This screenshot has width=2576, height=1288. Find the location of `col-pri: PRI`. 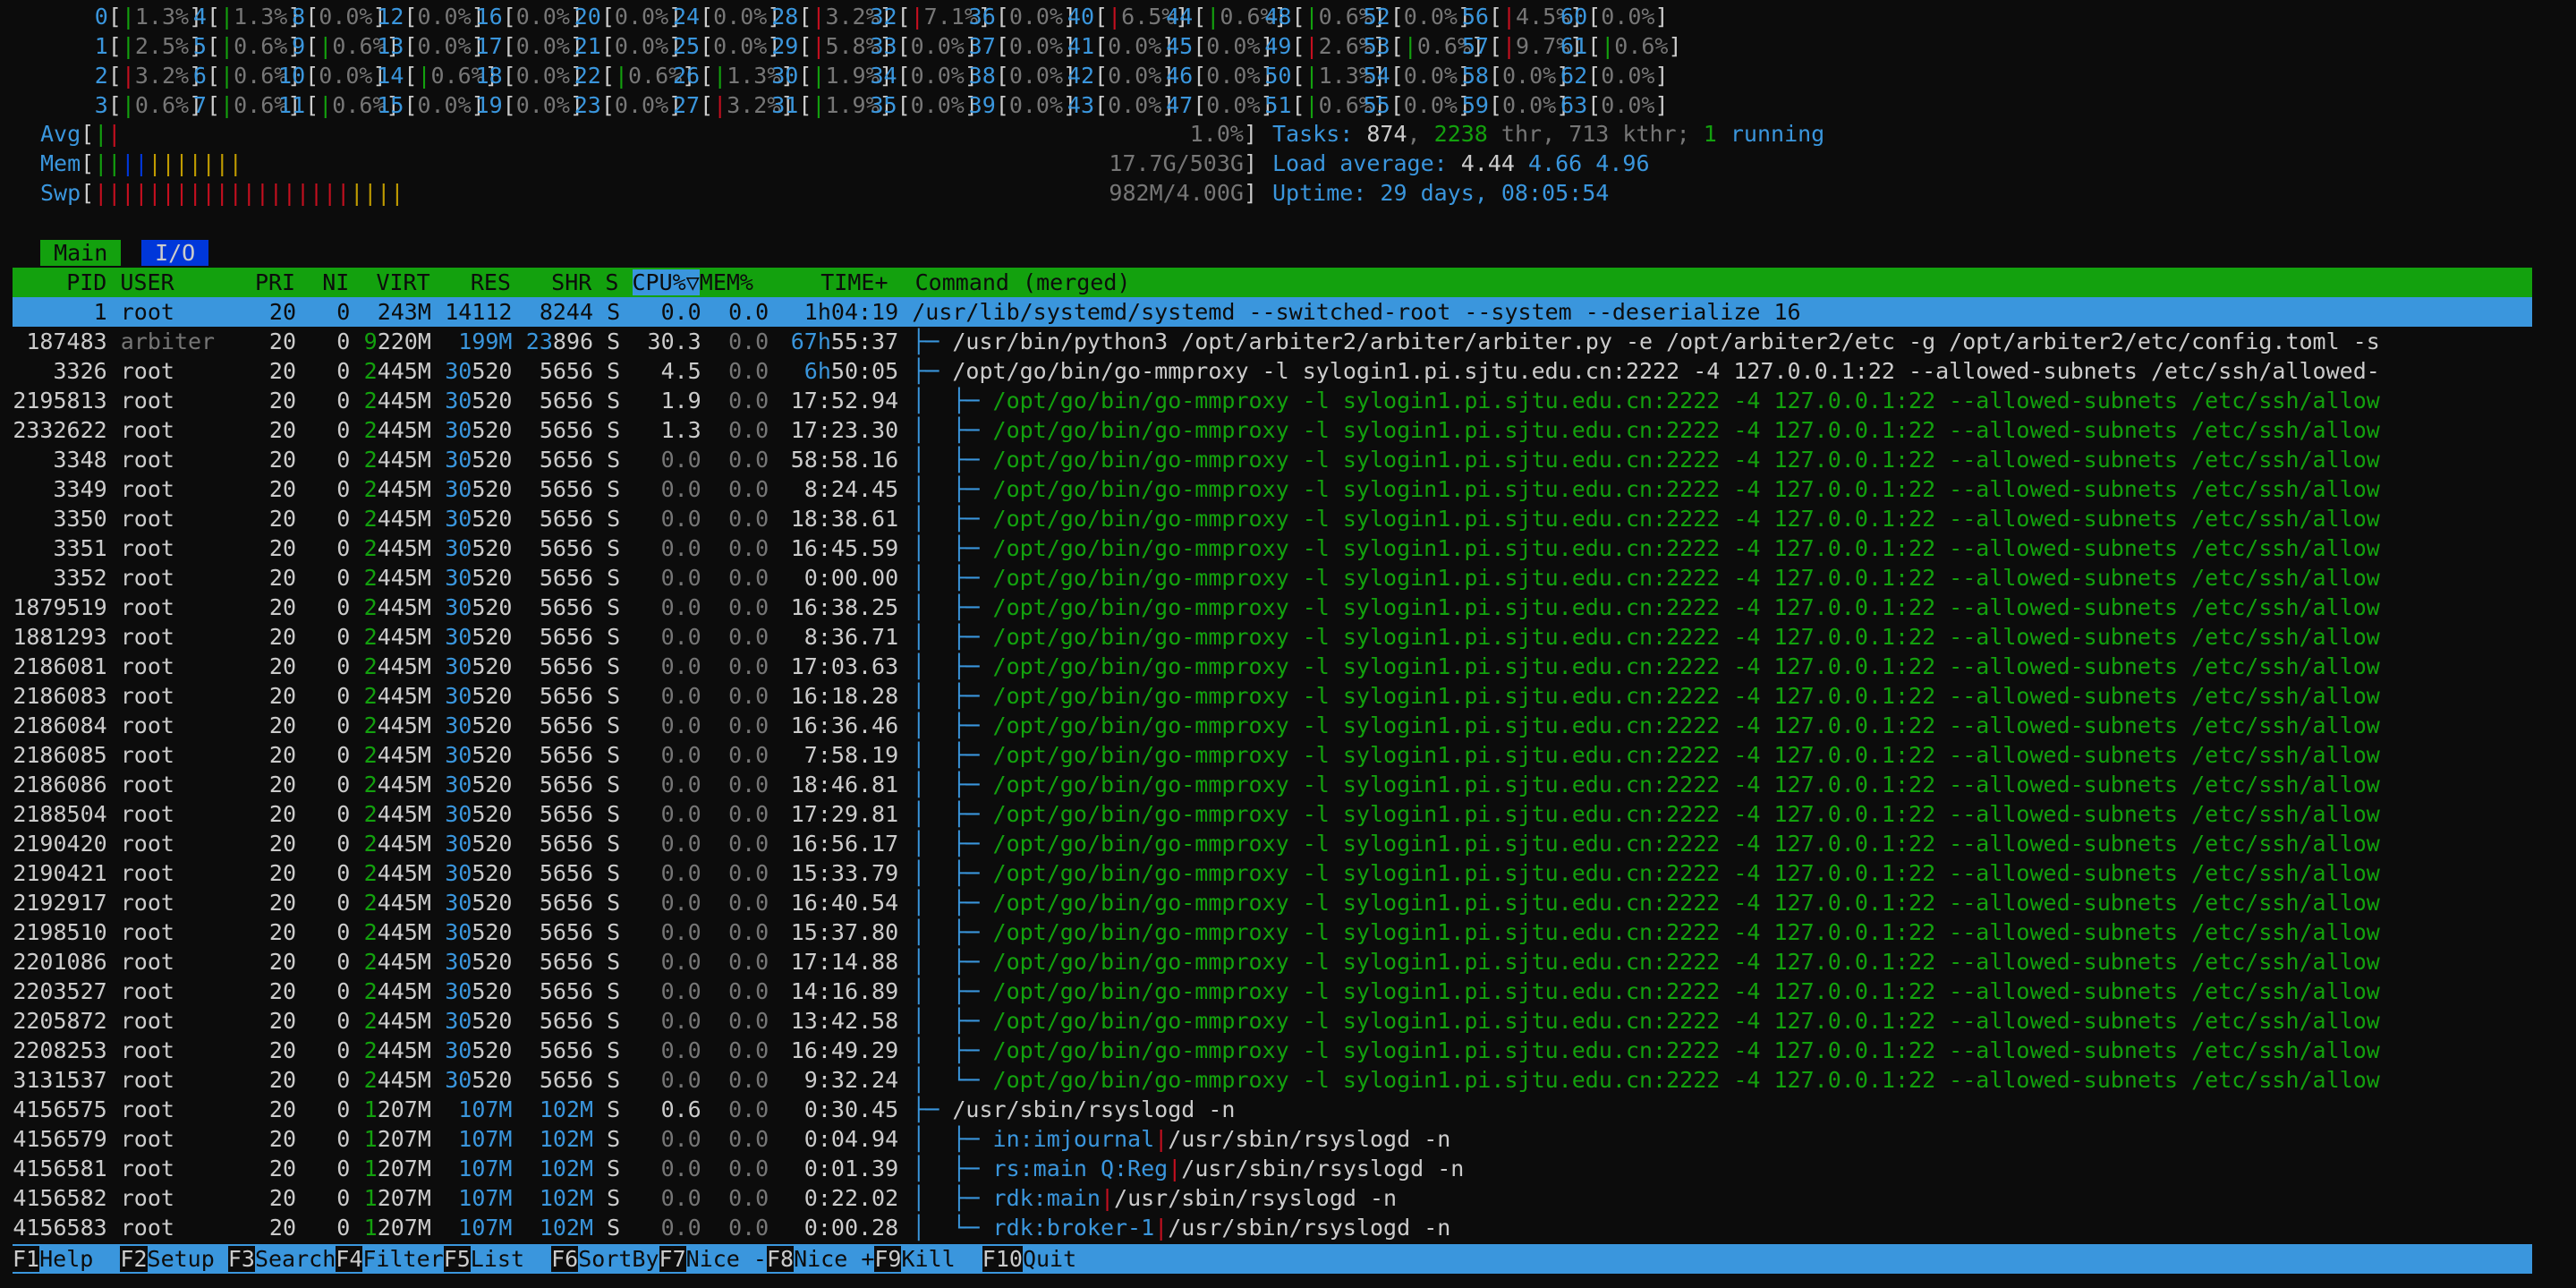

col-pri: PRI is located at coordinates (275, 282).